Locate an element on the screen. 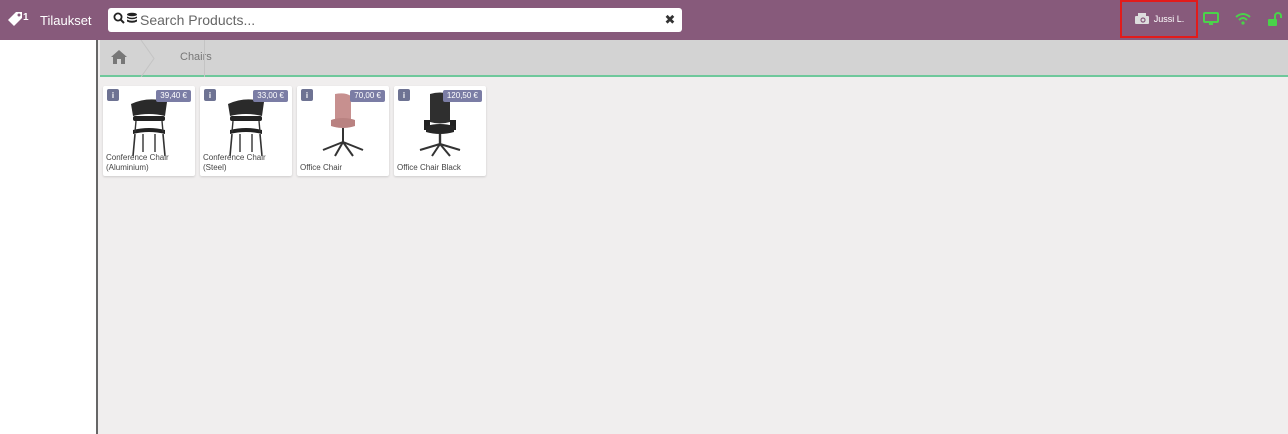 Image resolution: width=1288 pixels, height=434 pixels. price-badge: 120,50 € is located at coordinates (462, 96).